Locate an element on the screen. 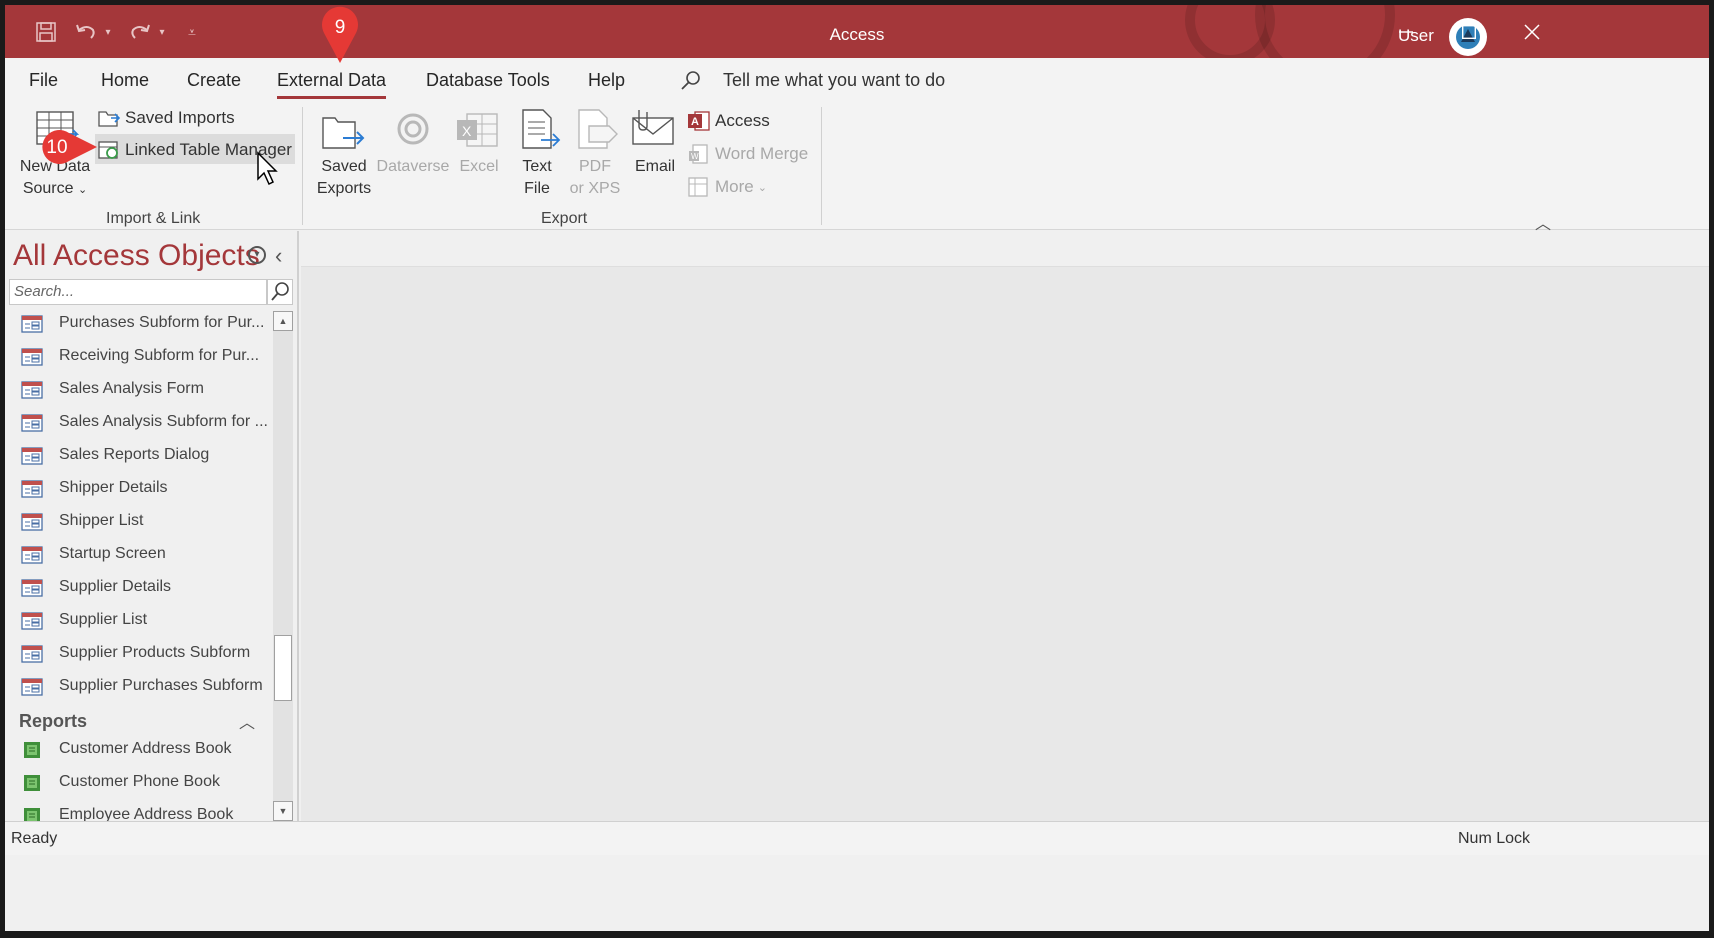 The width and height of the screenshot is (1714, 938). list-item-label: Customer Phone Book is located at coordinates (139, 781).